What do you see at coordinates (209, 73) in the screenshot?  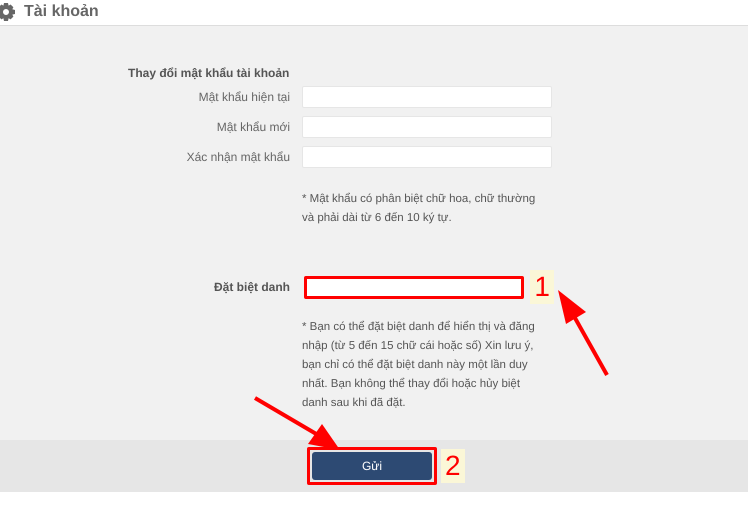 I see `section-heading: Thay đổi mật khẩu tài khoản` at bounding box center [209, 73].